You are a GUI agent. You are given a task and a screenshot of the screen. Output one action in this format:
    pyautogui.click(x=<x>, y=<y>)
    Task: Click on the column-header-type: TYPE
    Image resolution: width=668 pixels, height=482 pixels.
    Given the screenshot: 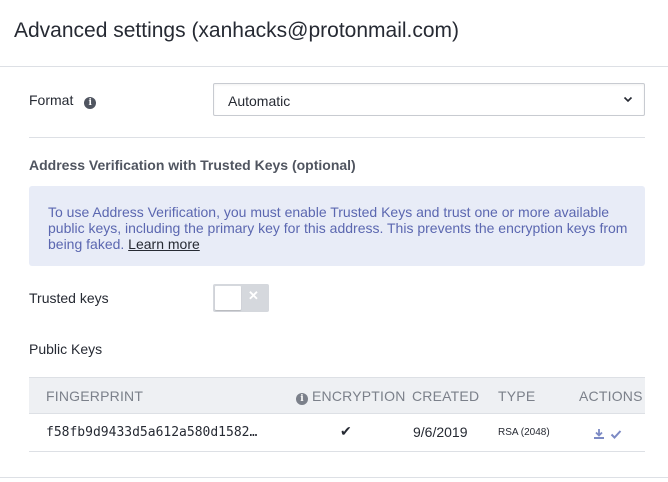 What is the action you would take?
    pyautogui.click(x=517, y=396)
    